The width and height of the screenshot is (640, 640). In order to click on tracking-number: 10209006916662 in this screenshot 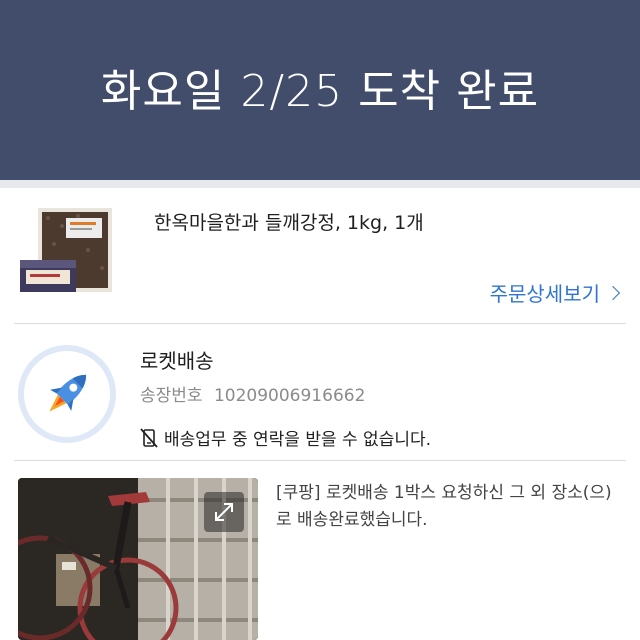, I will do `click(289, 396)`.